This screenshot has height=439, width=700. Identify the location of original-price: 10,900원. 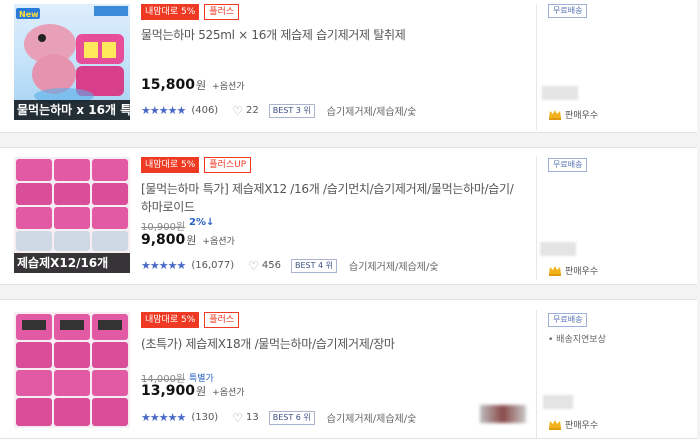
(163, 227).